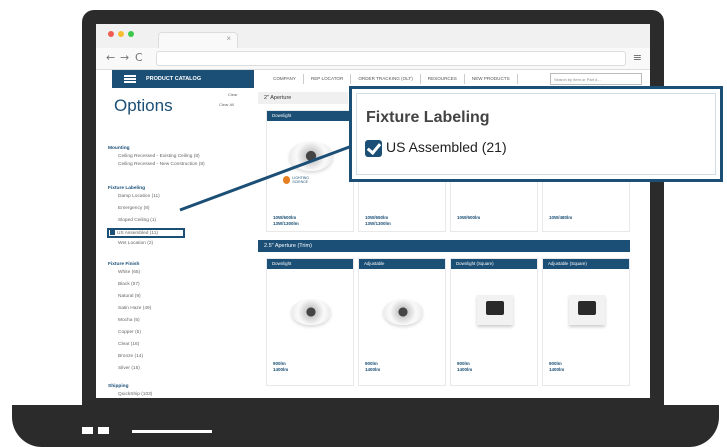 The image size is (727, 447). What do you see at coordinates (373, 36) in the screenshot?
I see `browser-titlebar: ×` at bounding box center [373, 36].